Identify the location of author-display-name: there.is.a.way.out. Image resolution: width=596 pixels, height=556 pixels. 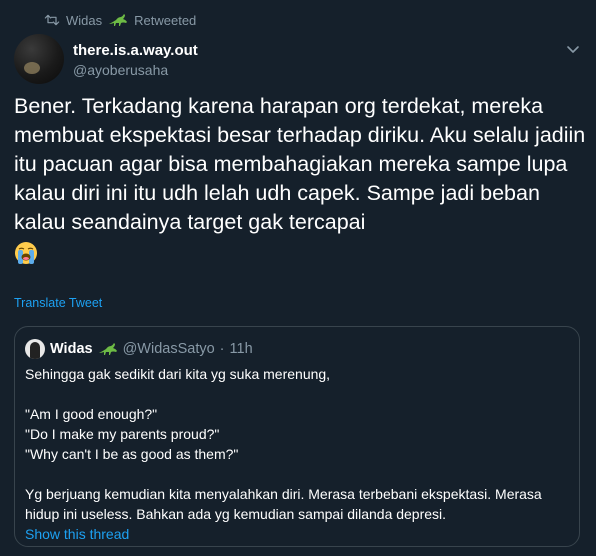
(135, 50).